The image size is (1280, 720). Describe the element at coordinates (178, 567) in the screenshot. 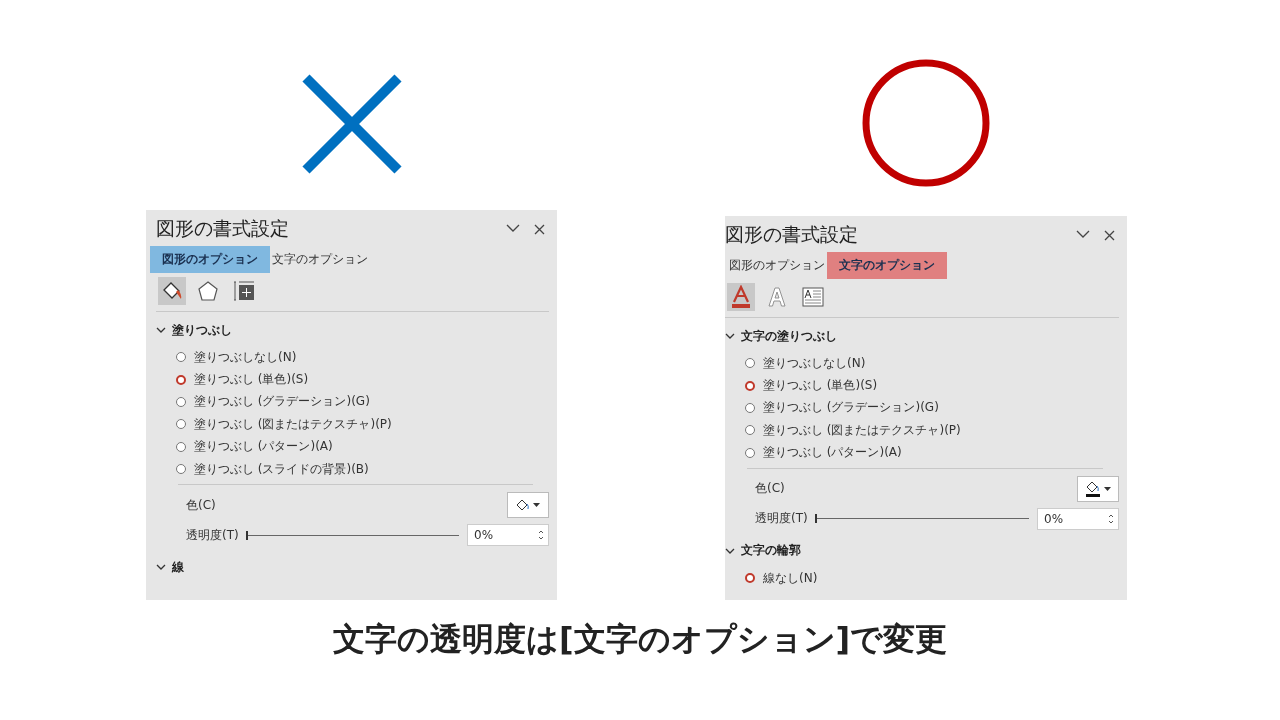

I see `section-title: 線` at that location.